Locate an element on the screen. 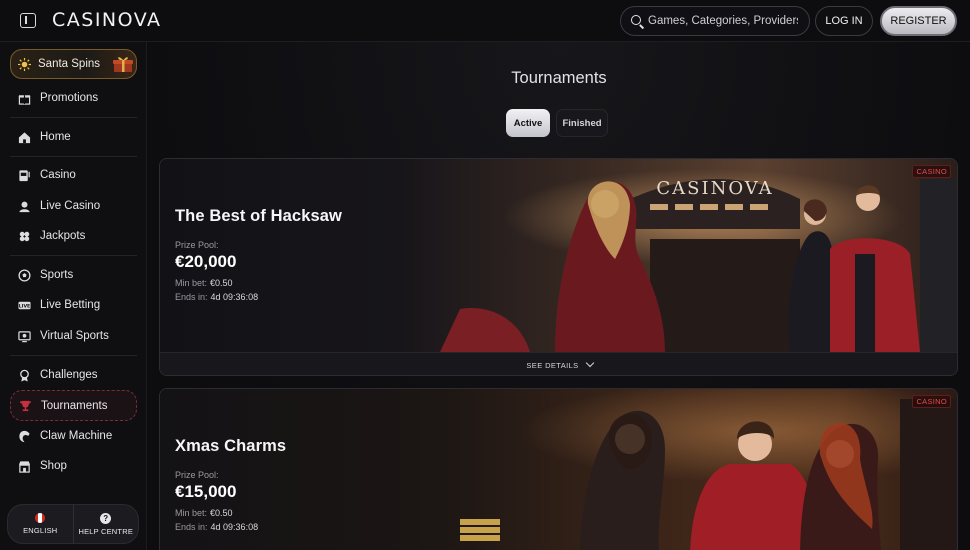 This screenshot has height=550, width=970. sidebar-item-label: Live Casino is located at coordinates (70, 206).